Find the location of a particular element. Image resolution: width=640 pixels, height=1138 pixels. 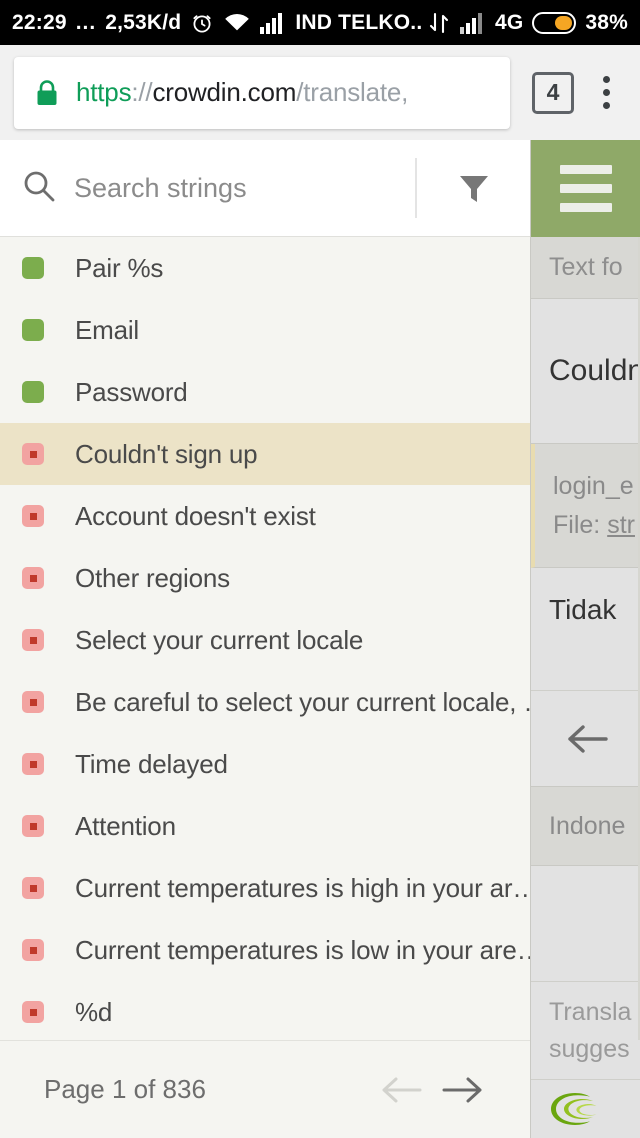

next-page-button is located at coordinates (463, 1090).